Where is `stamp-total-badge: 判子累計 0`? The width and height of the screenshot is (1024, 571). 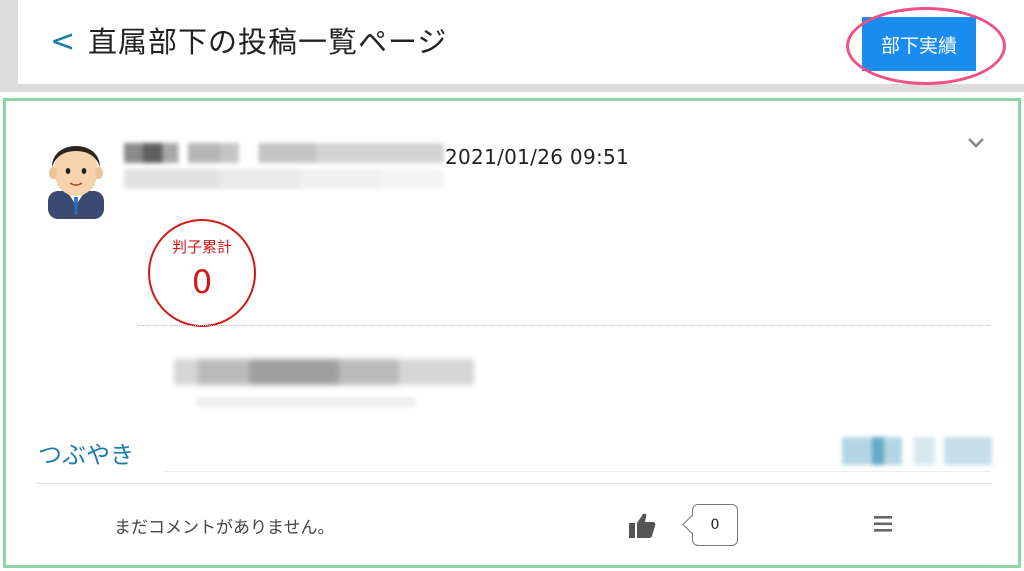
stamp-total-badge: 判子累計 0 is located at coordinates (202, 273).